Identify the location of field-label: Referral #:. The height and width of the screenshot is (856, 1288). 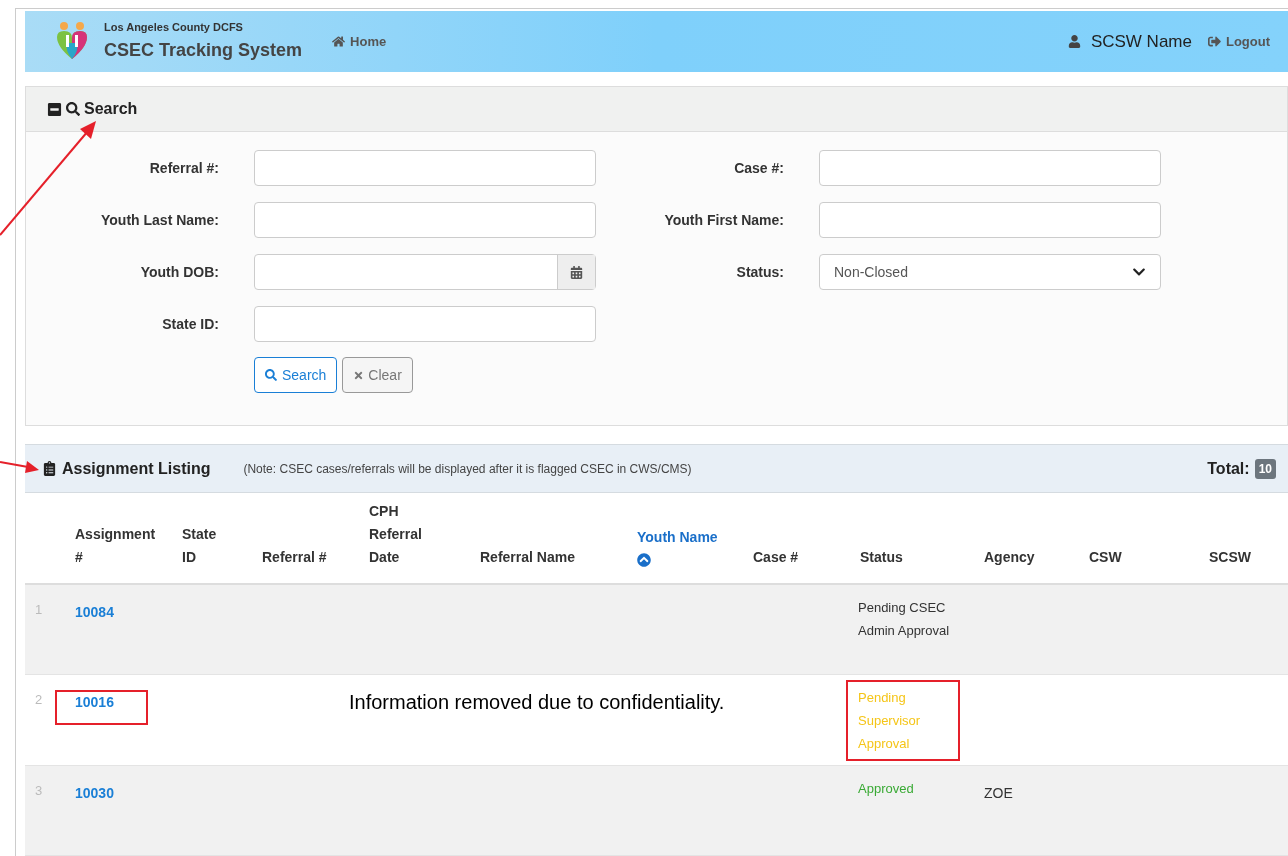
(183, 168).